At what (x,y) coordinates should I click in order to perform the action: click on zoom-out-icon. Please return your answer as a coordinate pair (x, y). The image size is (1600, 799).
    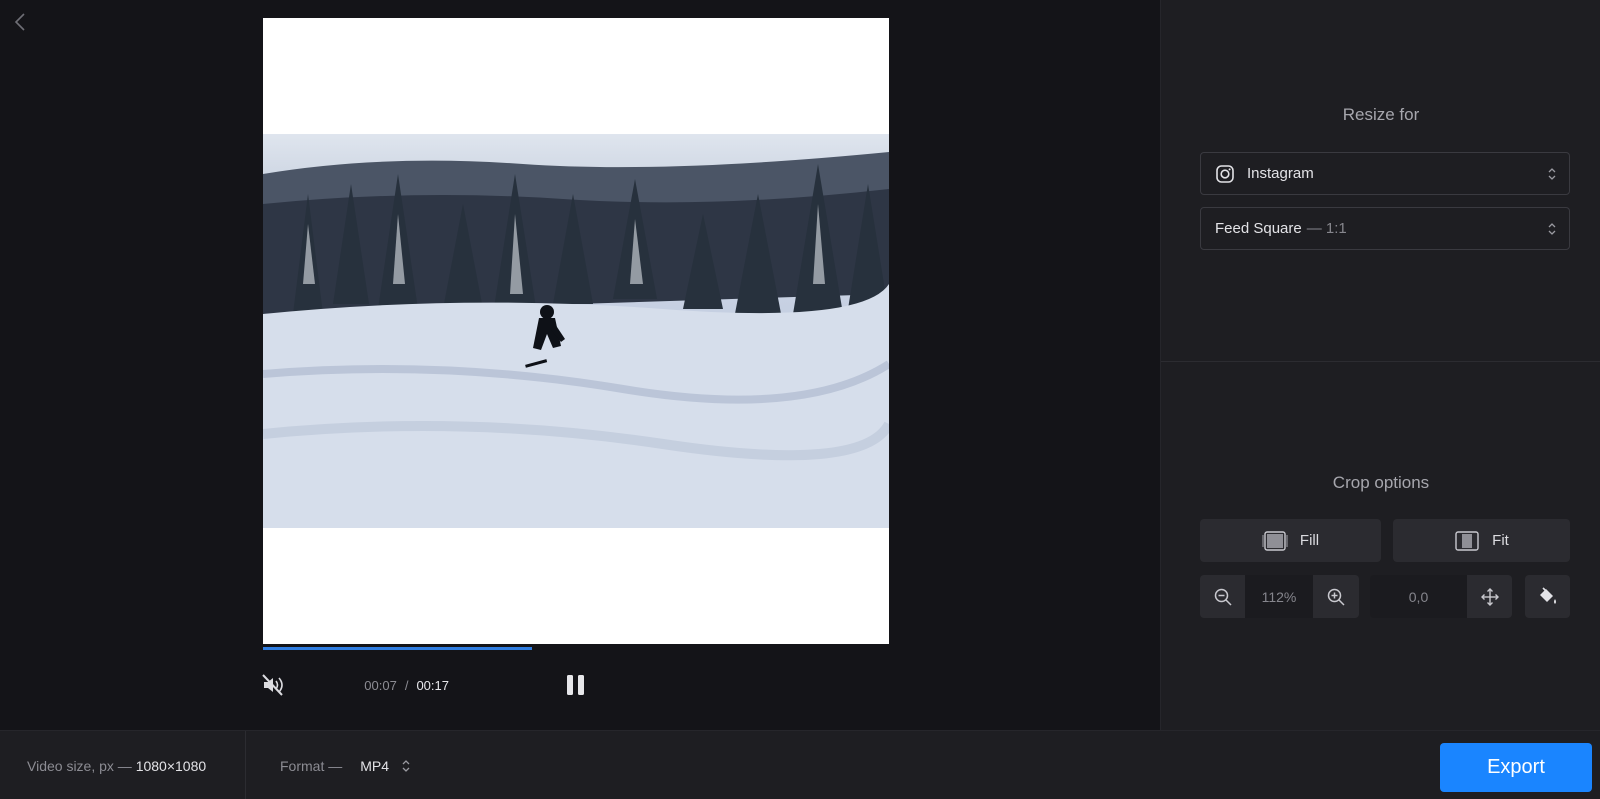
    Looking at the image, I should click on (1223, 597).